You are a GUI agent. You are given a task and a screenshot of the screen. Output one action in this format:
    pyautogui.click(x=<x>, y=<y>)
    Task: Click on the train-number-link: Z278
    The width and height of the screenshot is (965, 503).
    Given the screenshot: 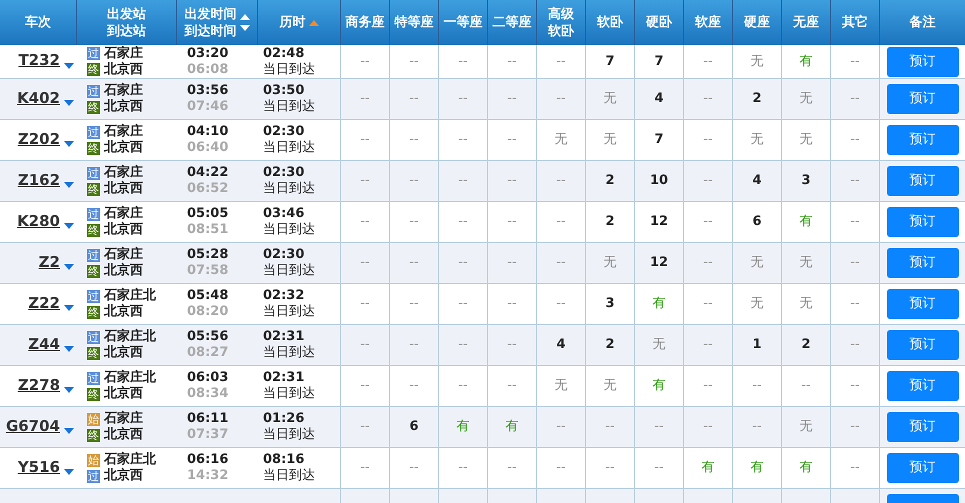 What is the action you would take?
    pyautogui.click(x=39, y=385)
    